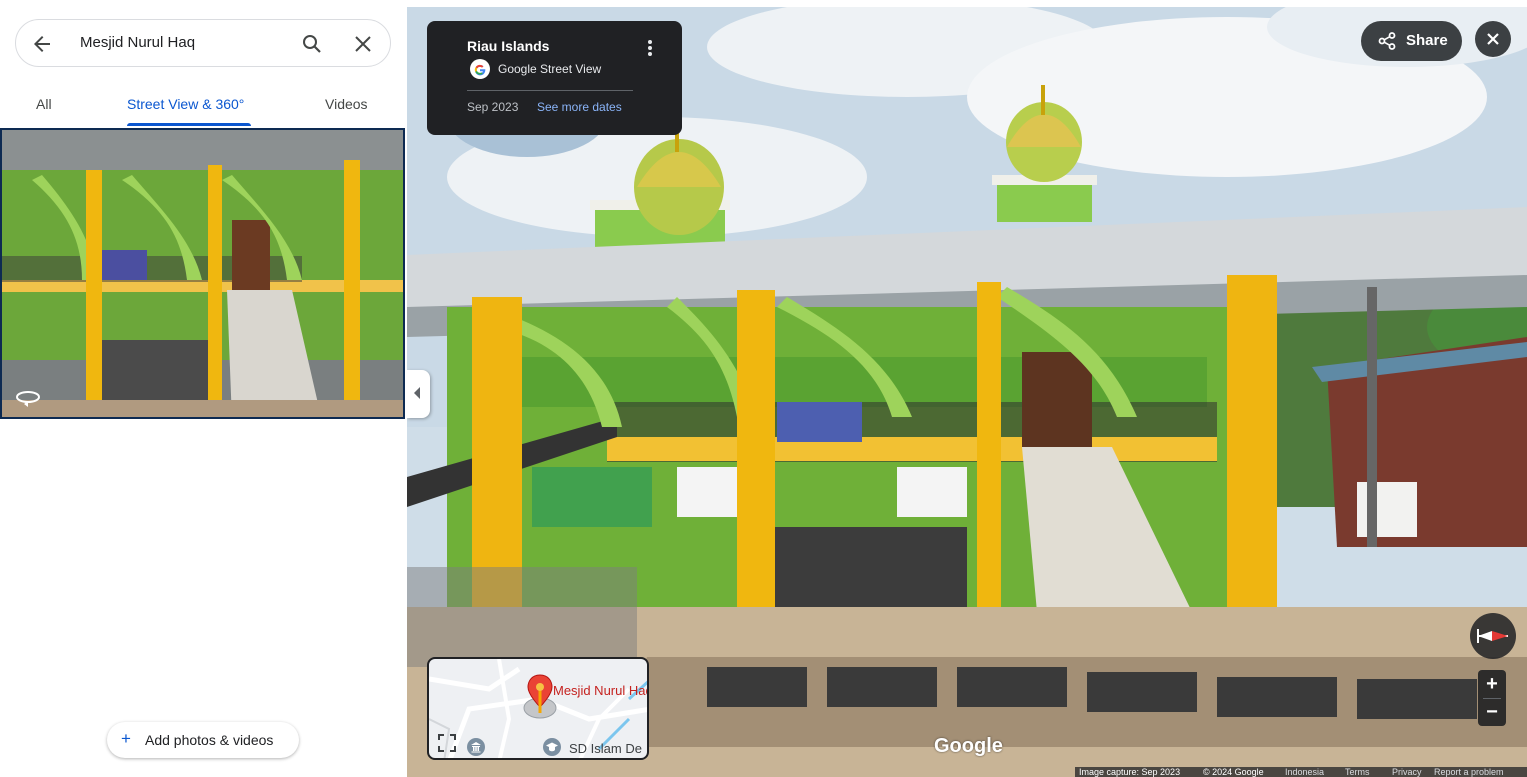 Image resolution: width=1527 pixels, height=777 pixels. I want to click on thumbnail-image, so click(202, 273).